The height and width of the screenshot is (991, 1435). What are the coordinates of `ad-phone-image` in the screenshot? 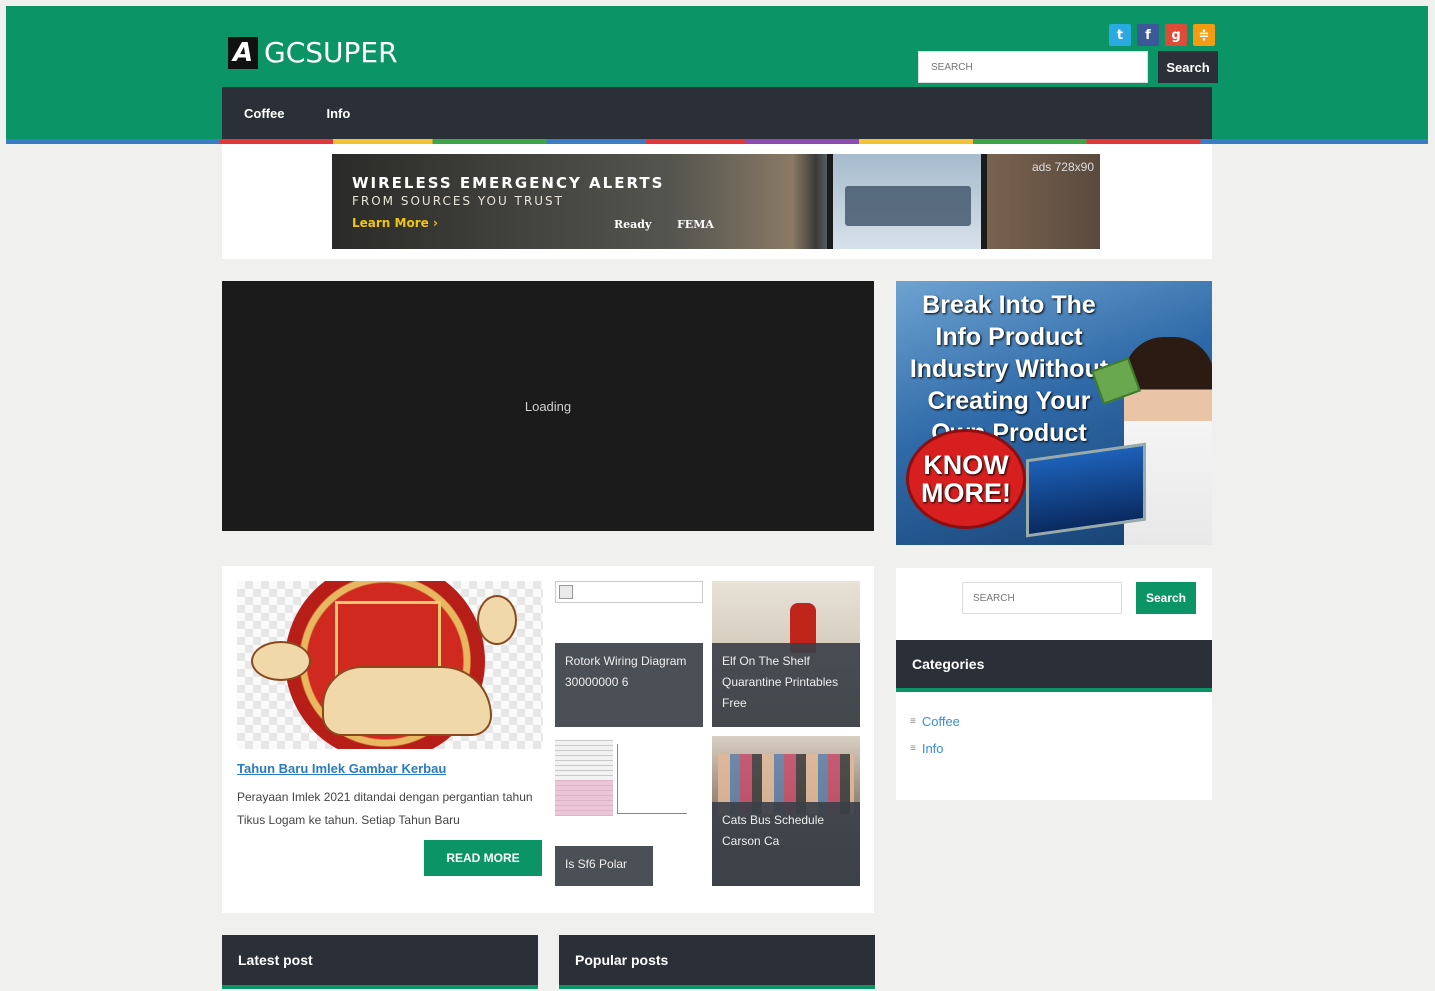 It's located at (907, 201).